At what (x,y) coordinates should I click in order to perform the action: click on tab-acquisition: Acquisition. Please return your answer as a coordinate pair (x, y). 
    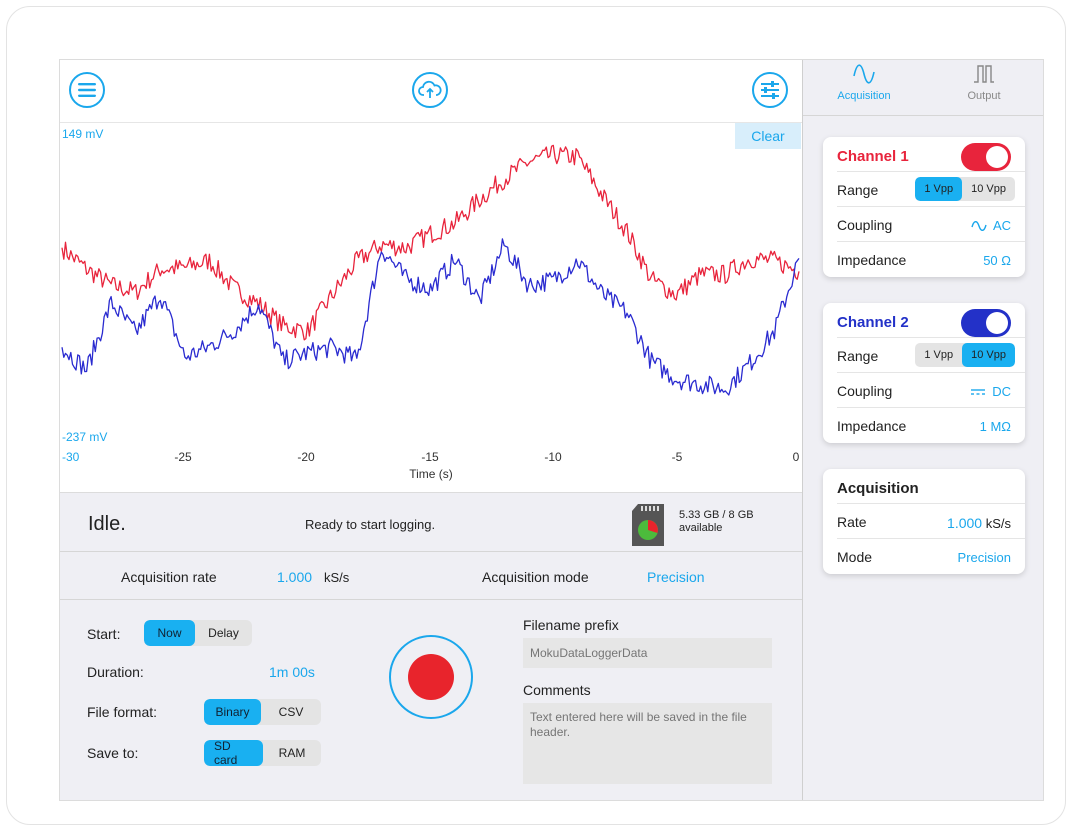
    Looking at the image, I should click on (864, 83).